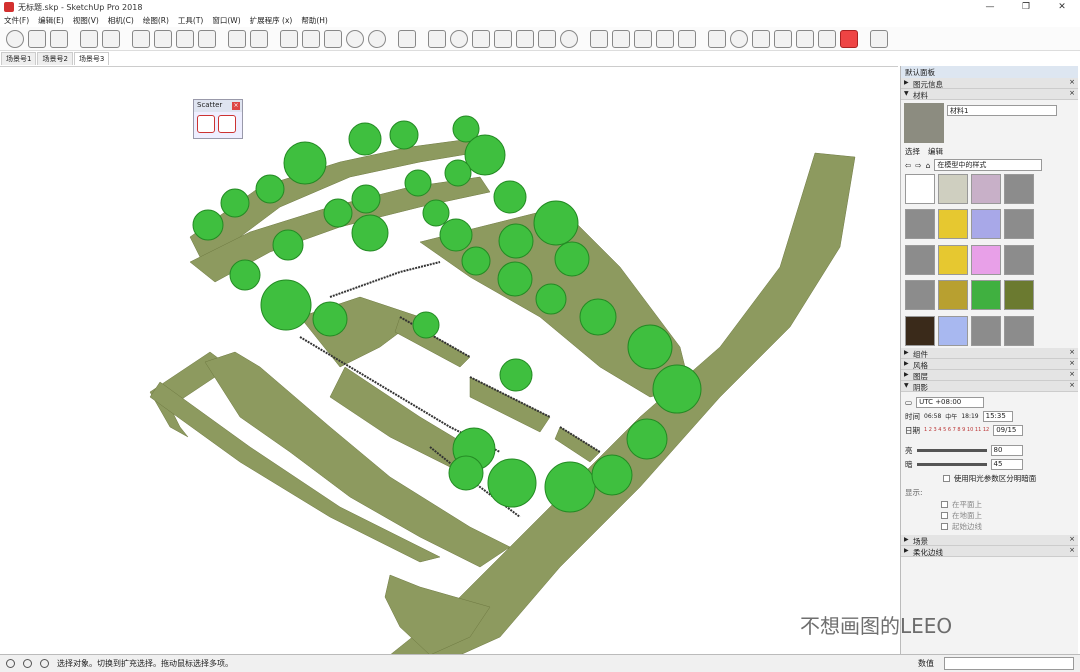 The image size is (1080, 672). What do you see at coordinates (259, 38) in the screenshot?
I see `layers-icon` at bounding box center [259, 38].